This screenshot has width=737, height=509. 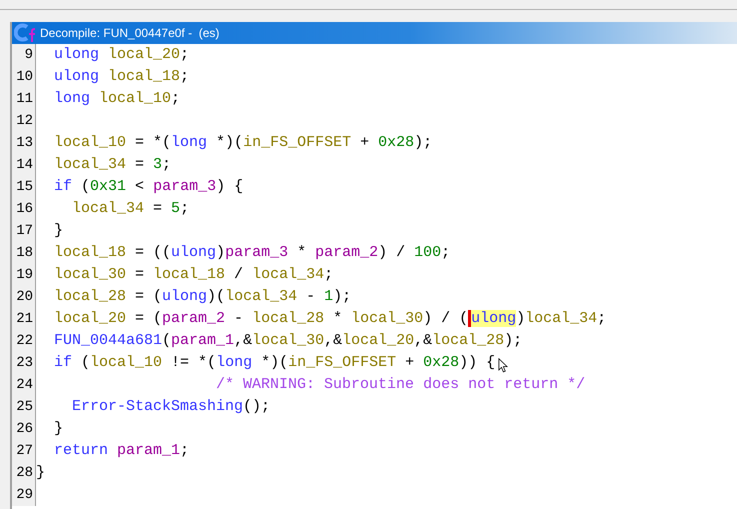 I want to click on line-number: 12, so click(x=24, y=121).